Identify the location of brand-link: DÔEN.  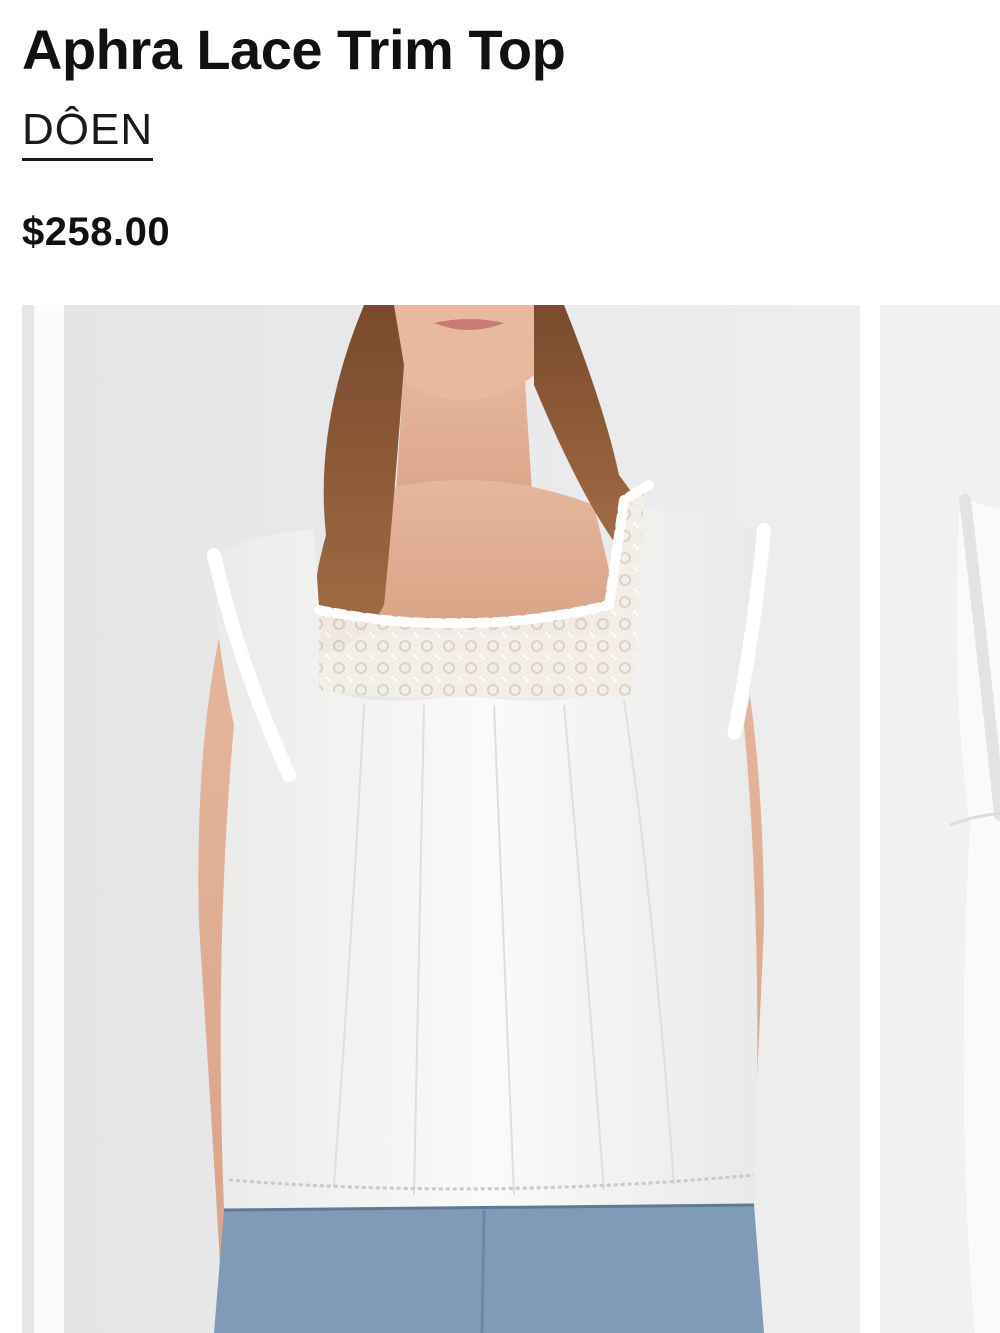
(88, 132).